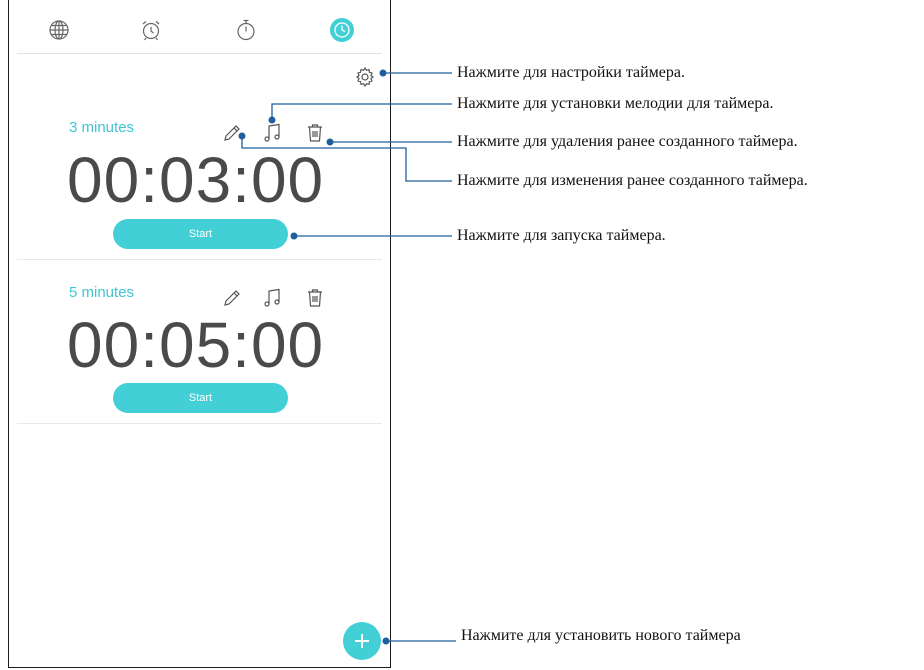  I want to click on tab-world-clock, so click(59, 30).